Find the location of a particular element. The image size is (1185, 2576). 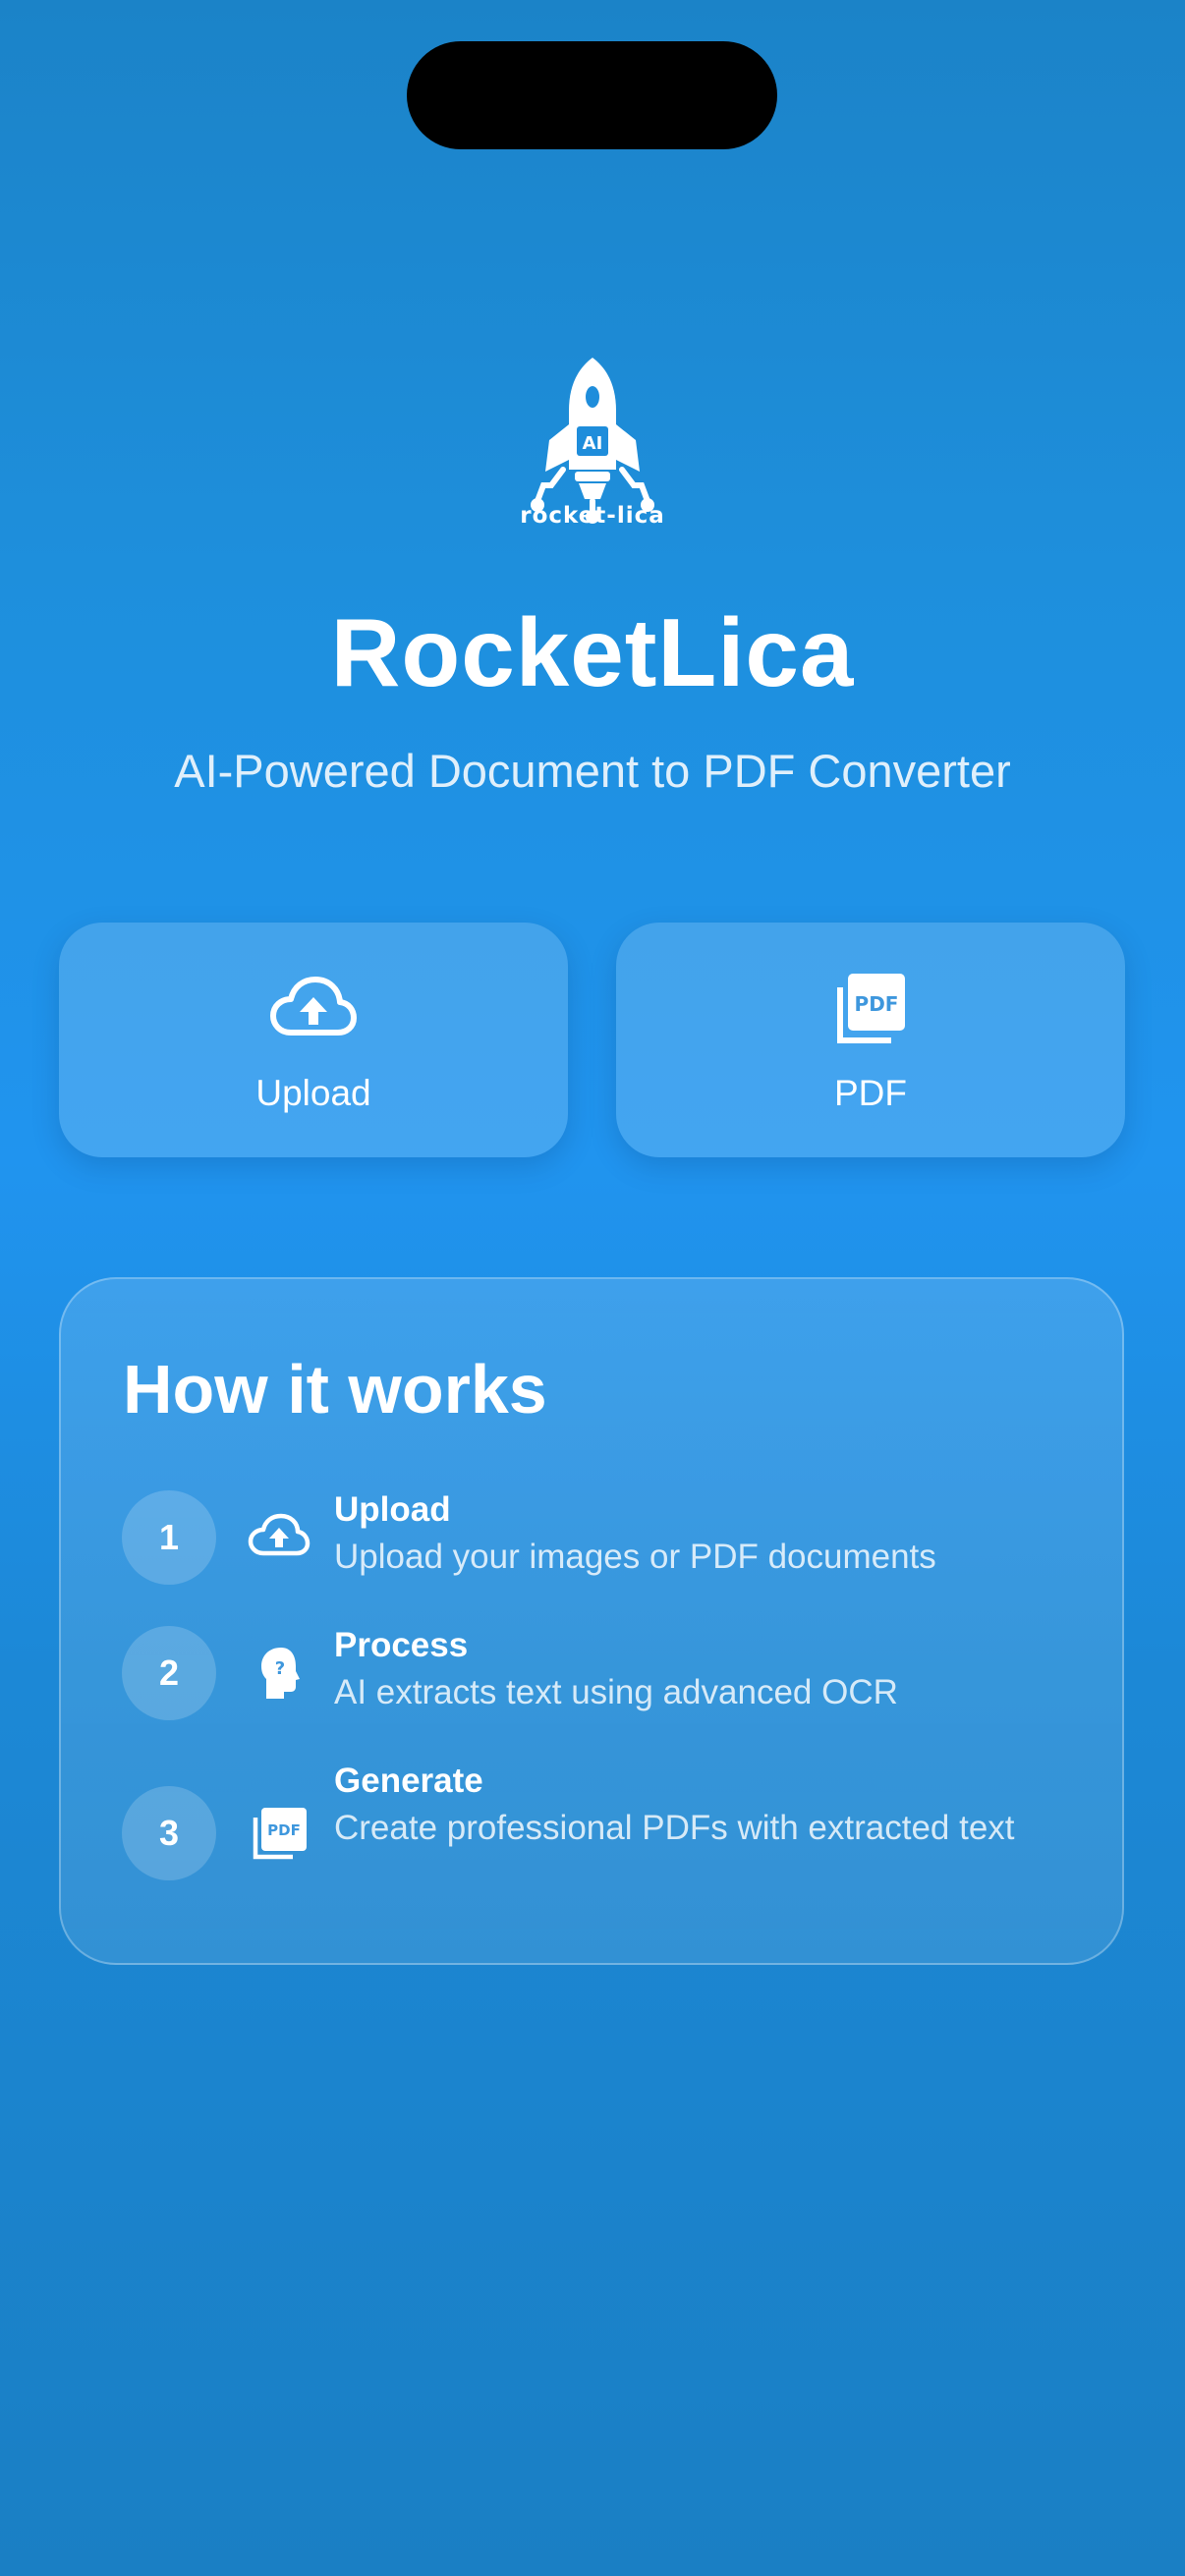

upload-button: Upload is located at coordinates (314, 1040).